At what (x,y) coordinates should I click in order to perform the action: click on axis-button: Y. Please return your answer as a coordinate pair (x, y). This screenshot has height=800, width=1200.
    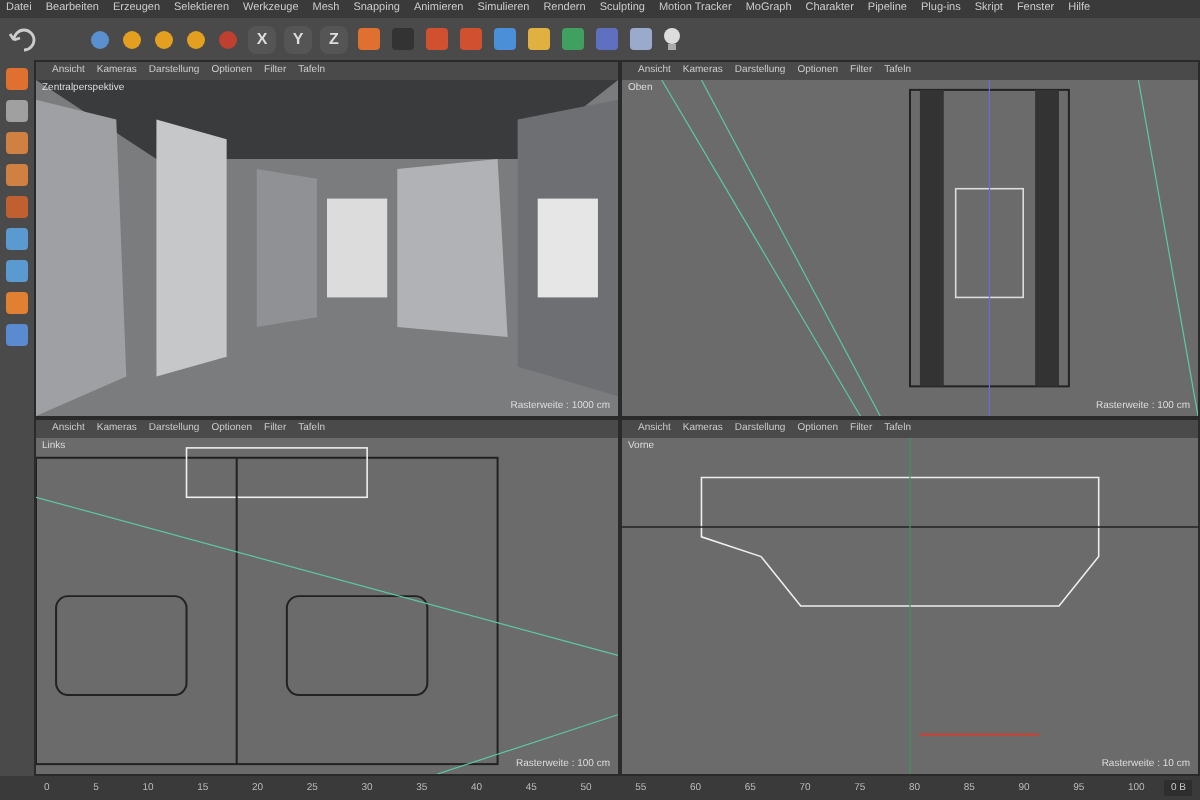
    Looking at the image, I should click on (298, 39).